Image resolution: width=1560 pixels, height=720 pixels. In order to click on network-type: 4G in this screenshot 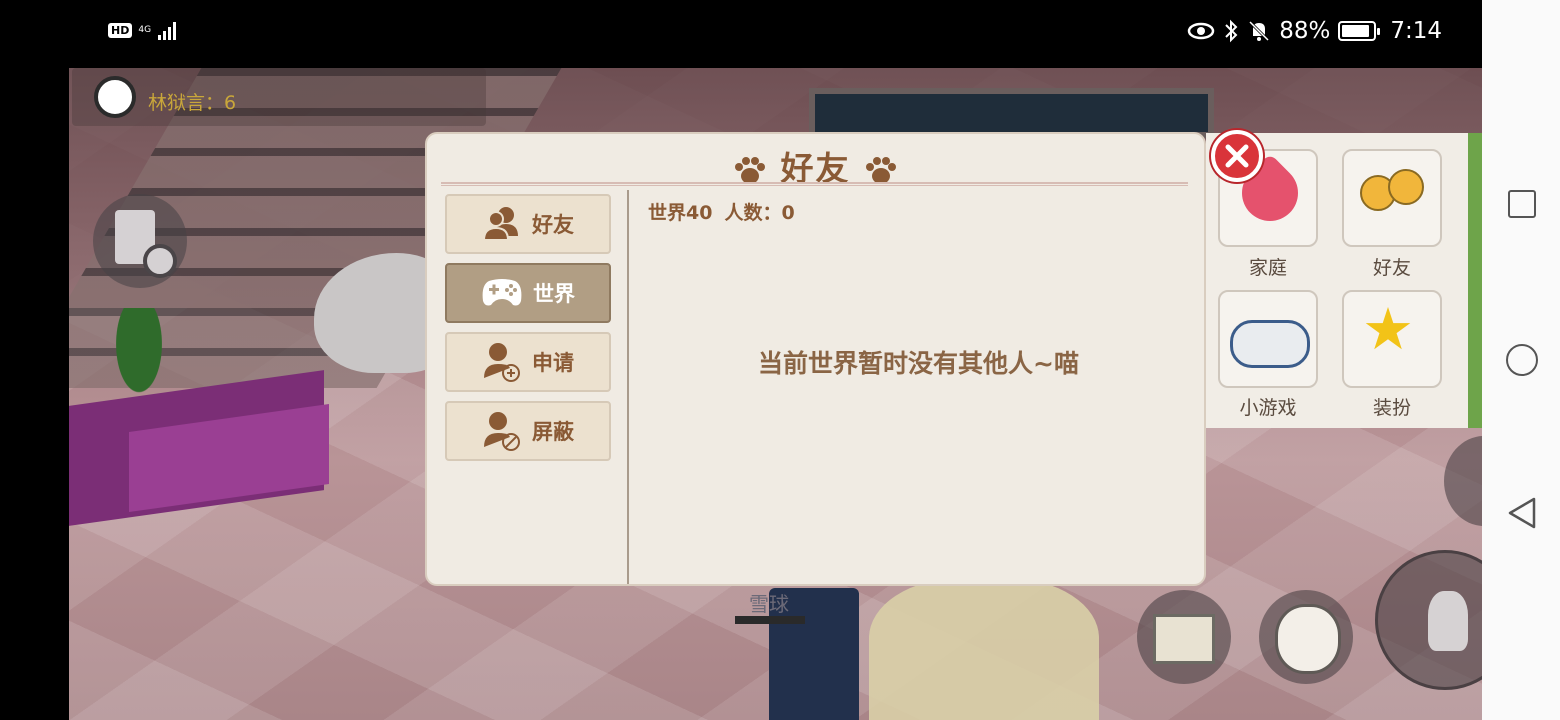, I will do `click(145, 29)`.